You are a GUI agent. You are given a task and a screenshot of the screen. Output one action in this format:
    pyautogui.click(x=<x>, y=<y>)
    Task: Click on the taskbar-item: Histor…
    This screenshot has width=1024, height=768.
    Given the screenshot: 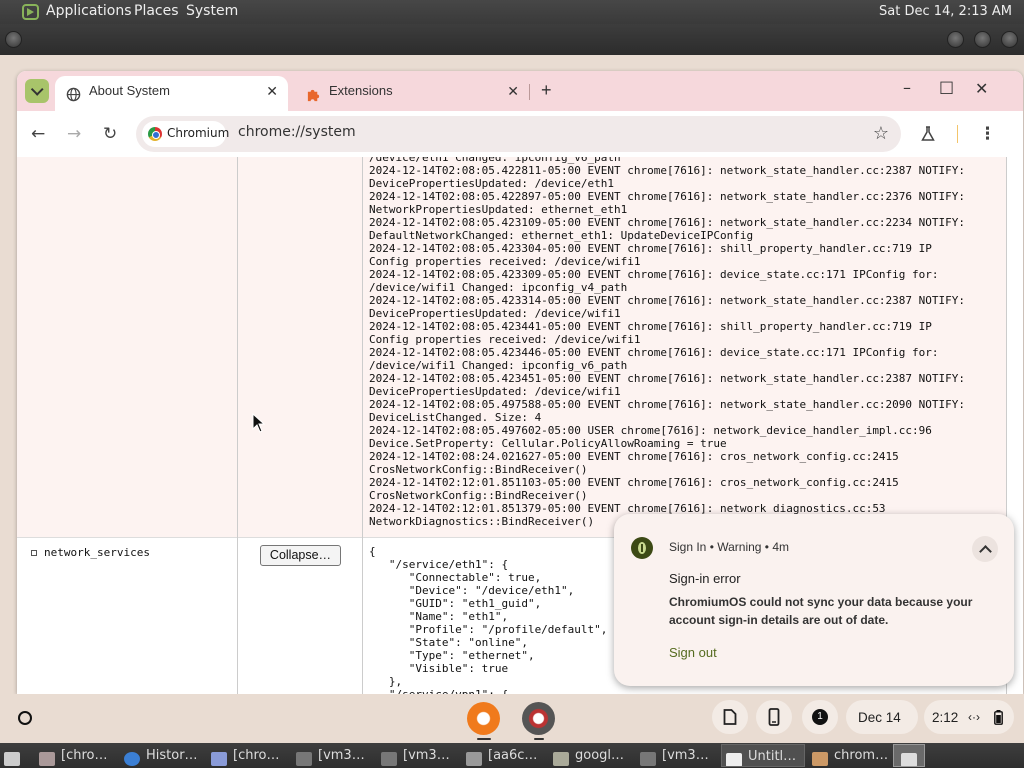 What is the action you would take?
    pyautogui.click(x=162, y=755)
    